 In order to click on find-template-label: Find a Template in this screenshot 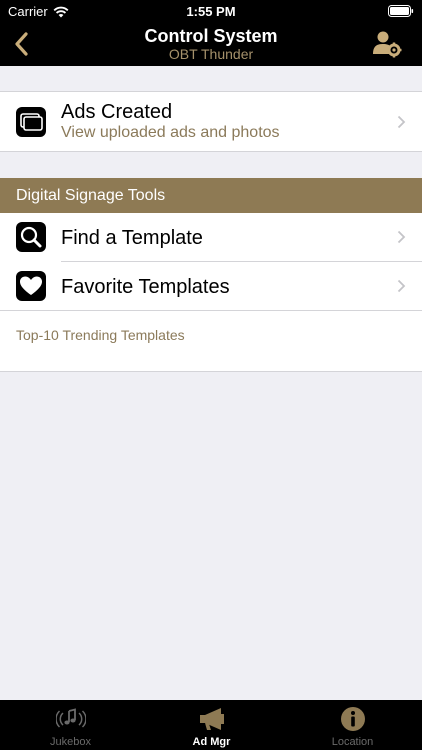, I will do `click(132, 238)`.